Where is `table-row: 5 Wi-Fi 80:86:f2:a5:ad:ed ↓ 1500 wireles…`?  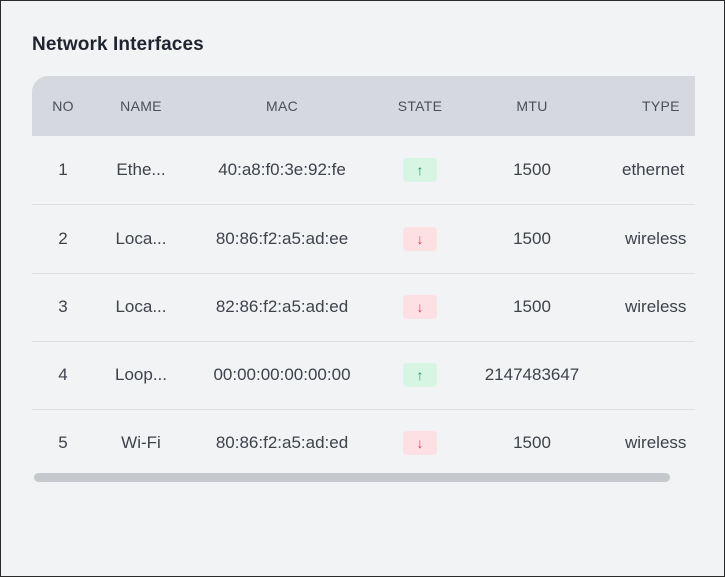 table-row: 5 Wi-Fi 80:86:f2:a5:ad:ed ↓ 1500 wireles… is located at coordinates (363, 442).